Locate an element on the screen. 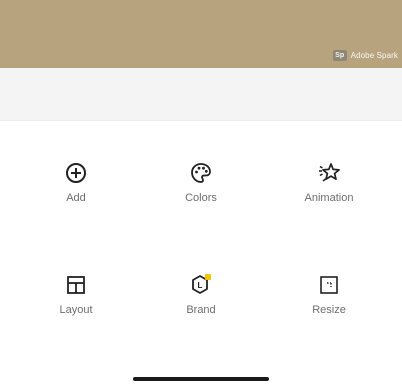  tool-animation-button: Animation is located at coordinates (329, 188).